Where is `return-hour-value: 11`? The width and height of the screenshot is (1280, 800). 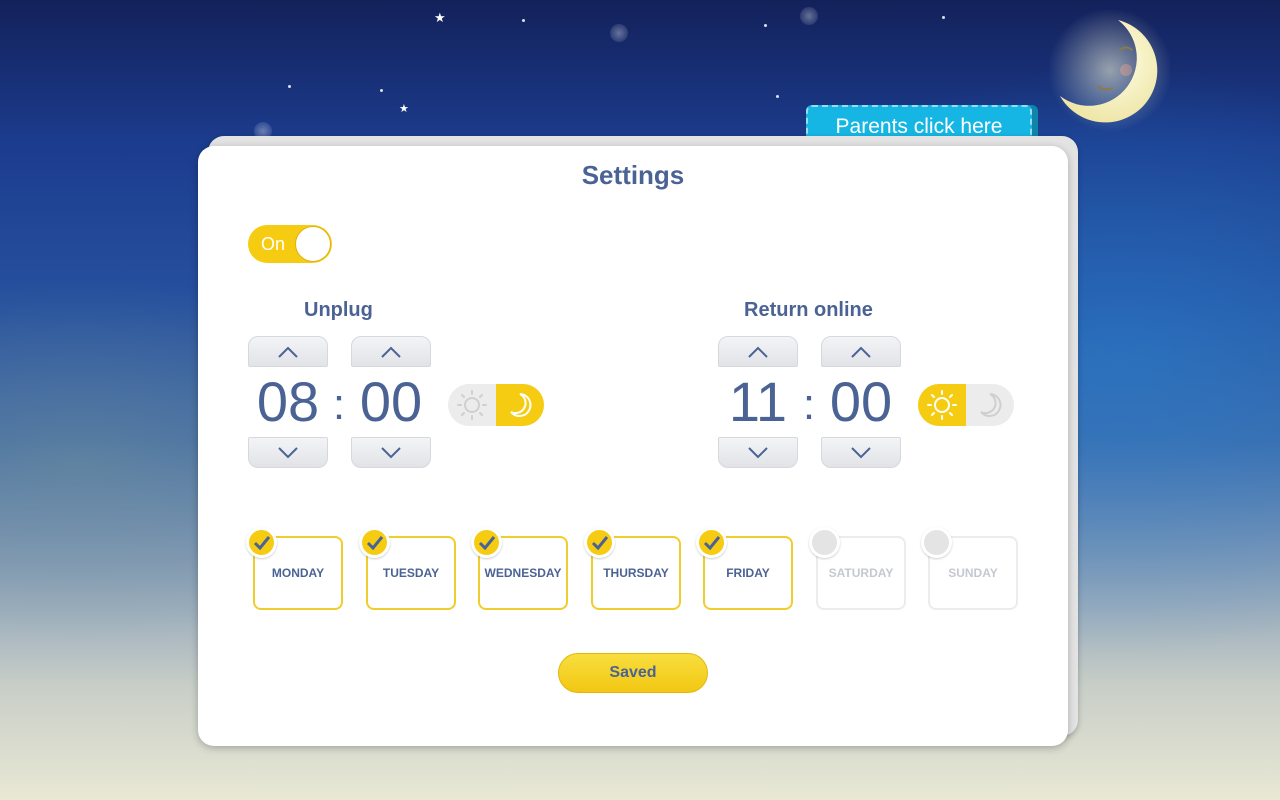
return-hour-value: 11 is located at coordinates (758, 402).